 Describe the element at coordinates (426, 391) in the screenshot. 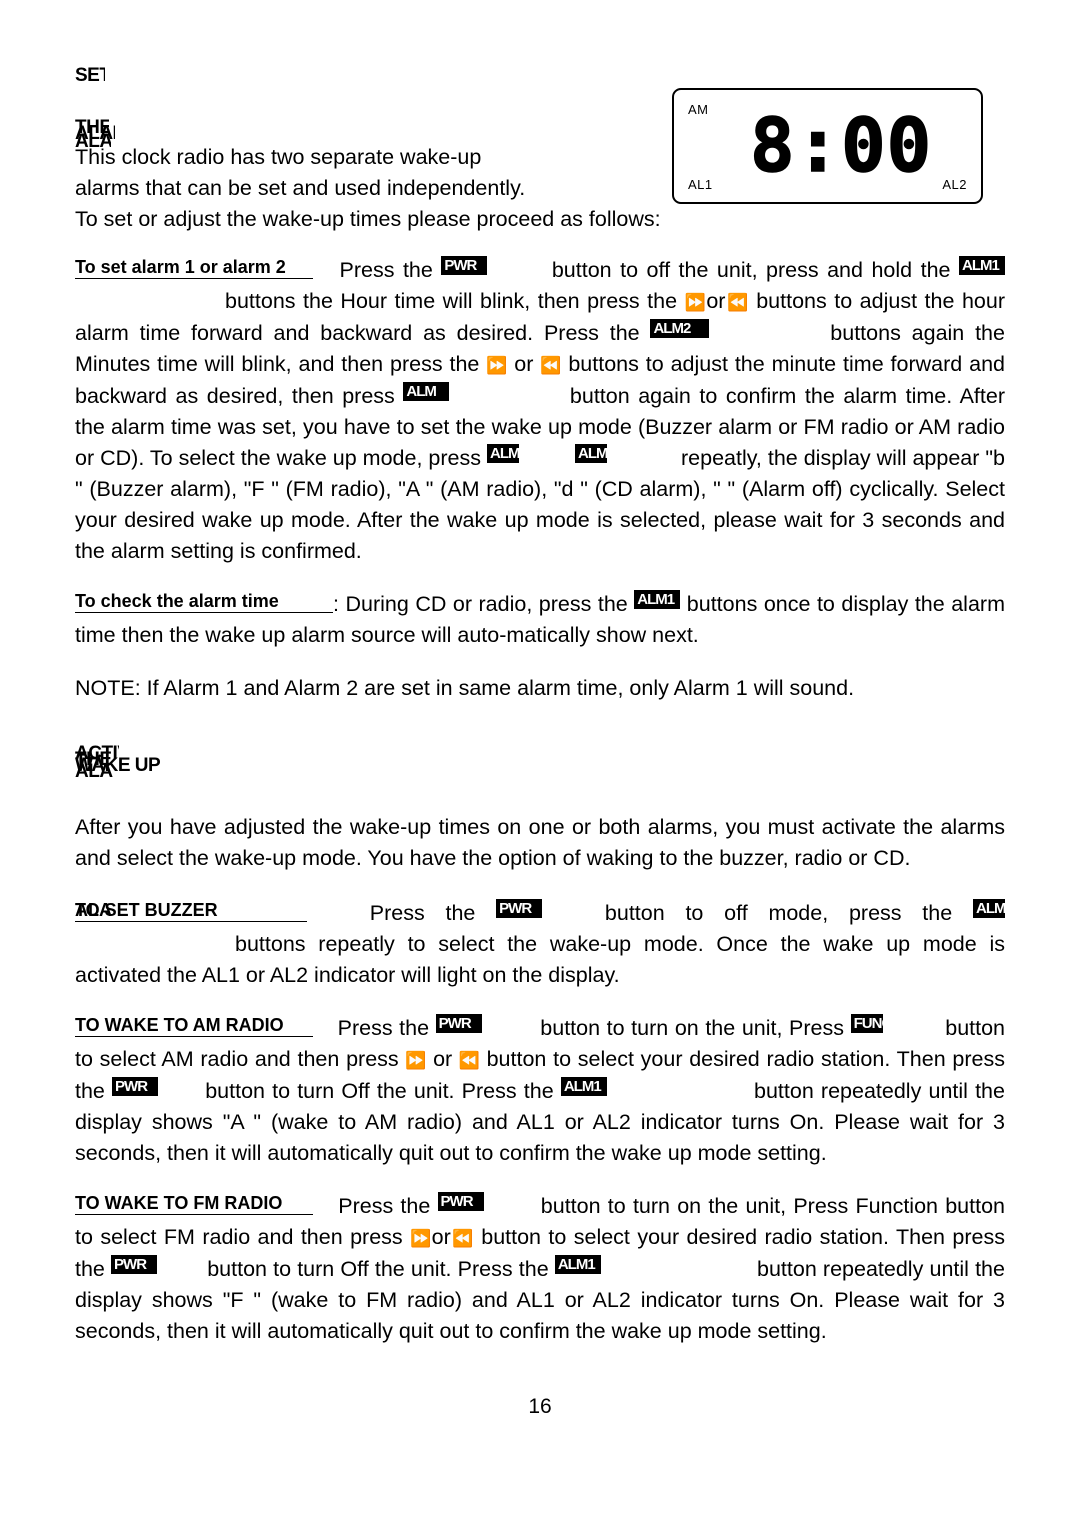

I see `alarm-button-glyph-c: ALM` at that location.